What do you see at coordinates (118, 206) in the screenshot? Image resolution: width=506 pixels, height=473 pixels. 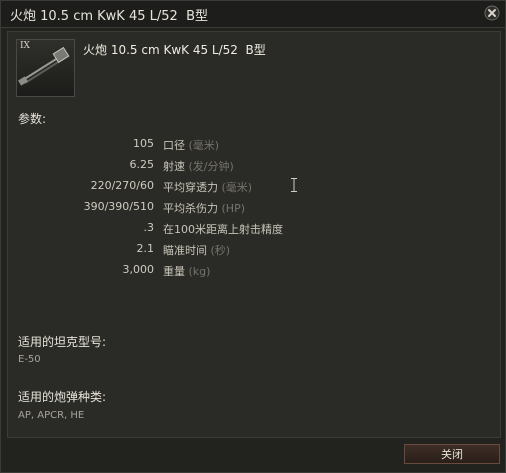 I see `param-value: 390/390/510` at bounding box center [118, 206].